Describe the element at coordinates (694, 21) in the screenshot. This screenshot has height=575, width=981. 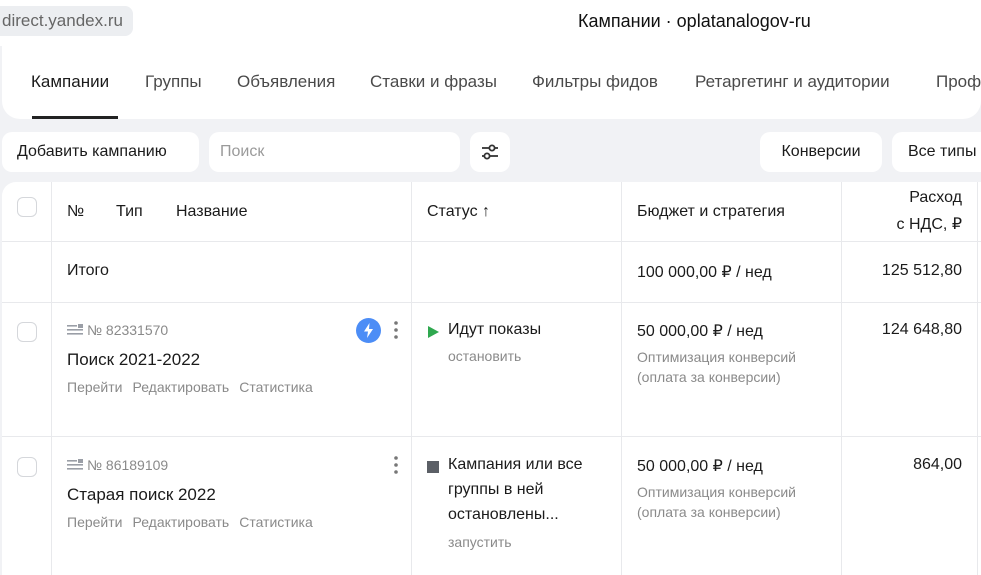
I see `window-title: Кампании · oplatanalogov-ru` at that location.